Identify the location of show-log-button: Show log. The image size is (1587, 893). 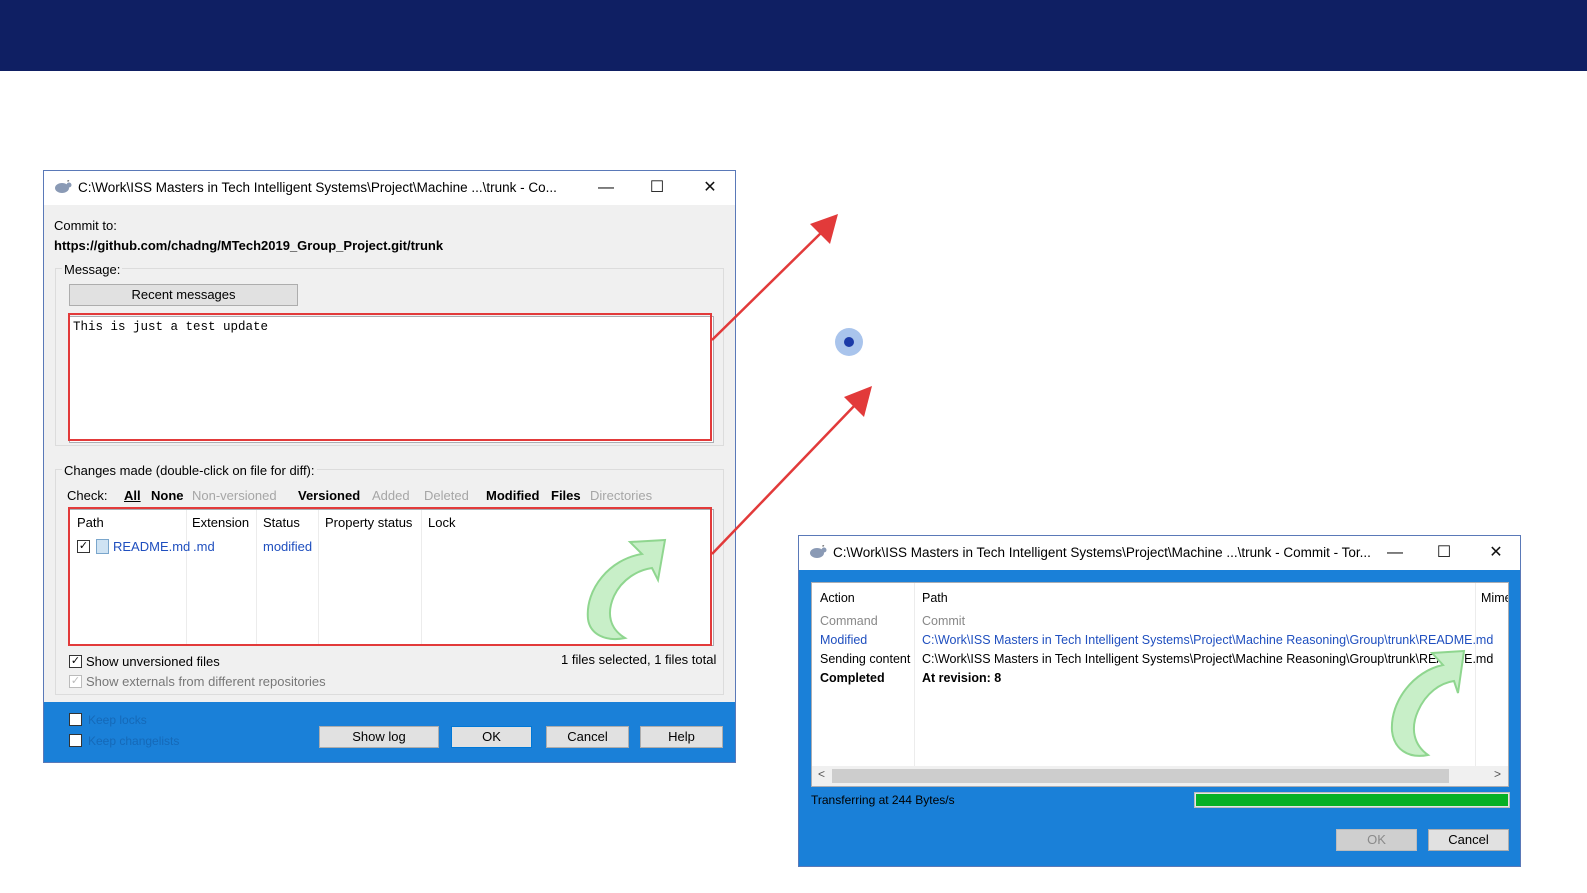
(379, 737).